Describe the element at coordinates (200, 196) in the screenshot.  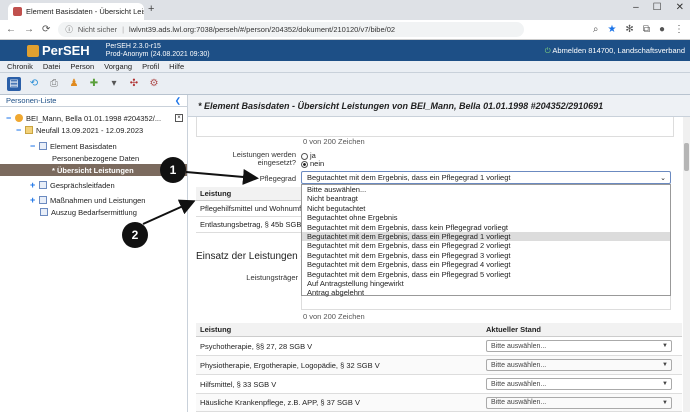
I see `annotation-arrows` at that location.